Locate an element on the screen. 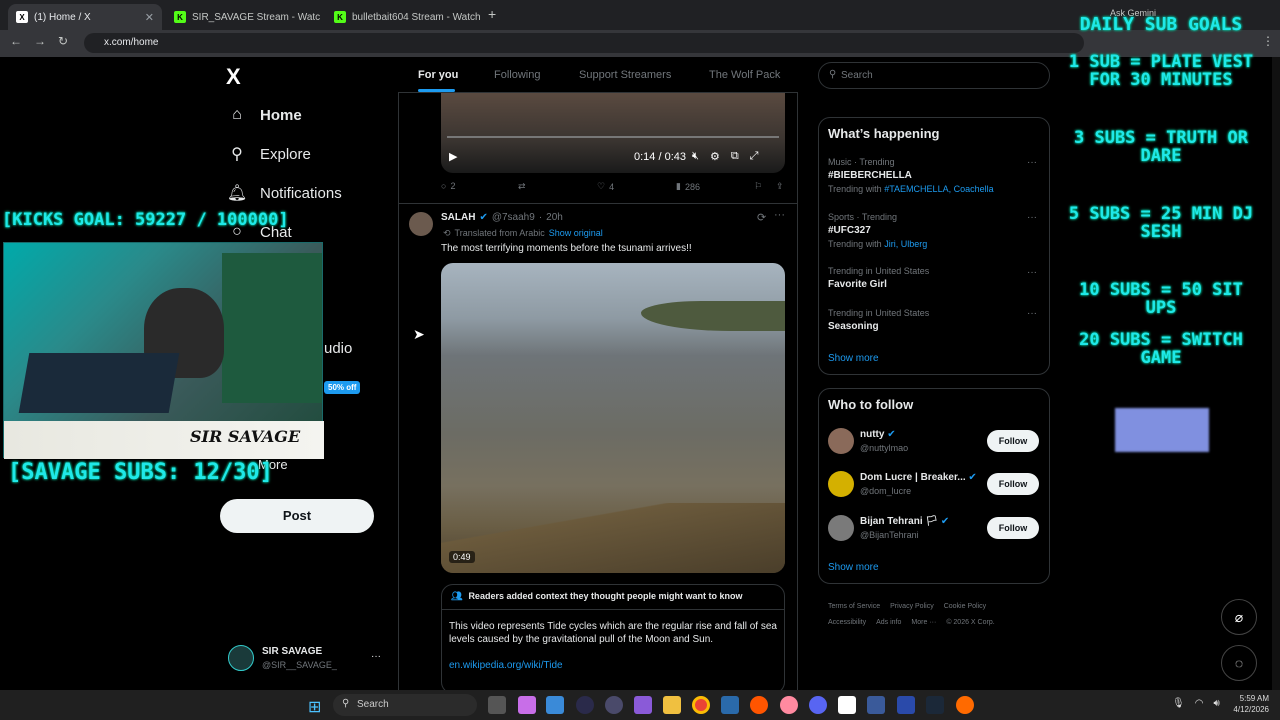 The image size is (1280, 720). wifi-icon: ◠ is located at coordinates (1199, 703).